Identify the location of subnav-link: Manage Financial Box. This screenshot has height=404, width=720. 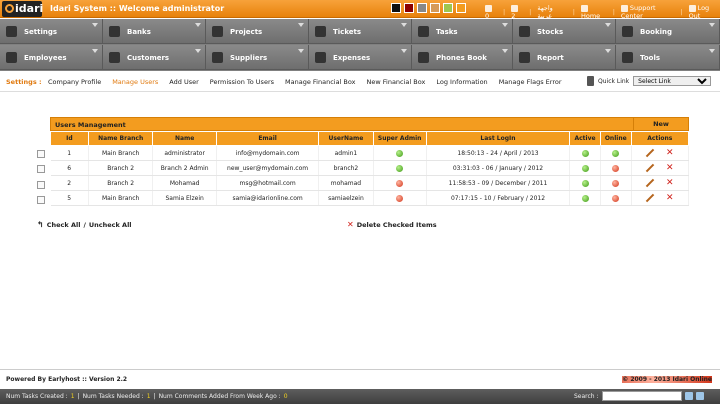
(320, 82).